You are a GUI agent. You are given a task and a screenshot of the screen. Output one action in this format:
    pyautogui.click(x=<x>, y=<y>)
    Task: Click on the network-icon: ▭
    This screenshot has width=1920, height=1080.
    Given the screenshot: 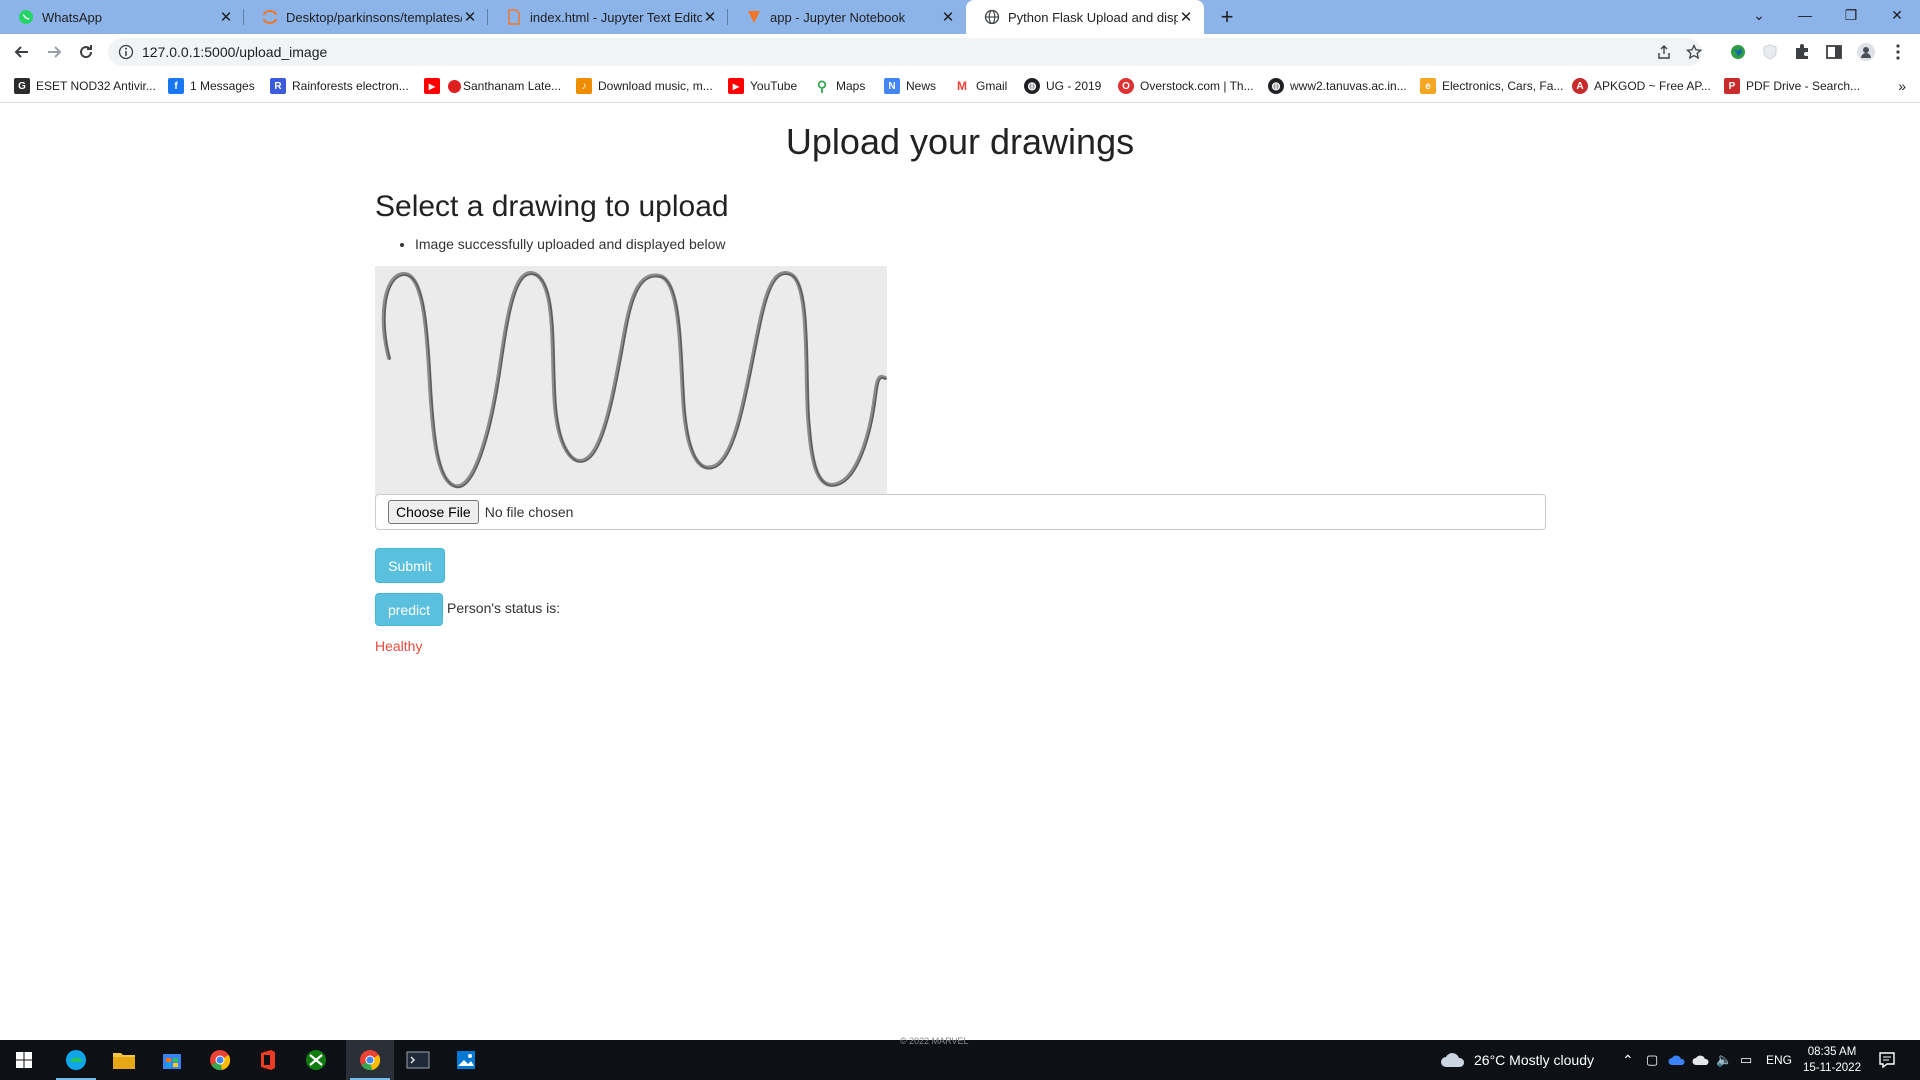 What is the action you would take?
    pyautogui.click(x=1746, y=1060)
    